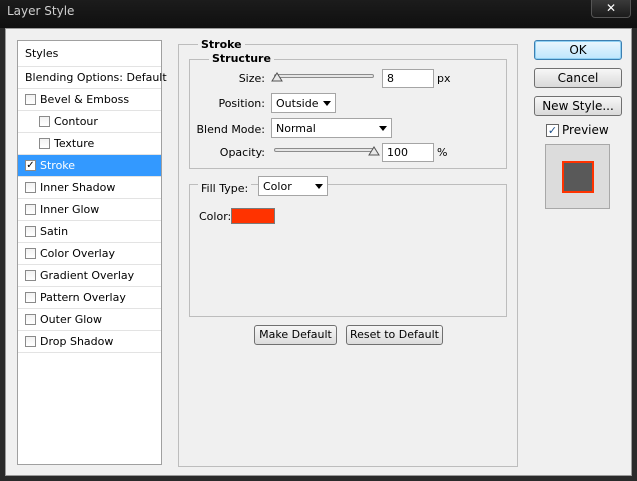  What do you see at coordinates (85, 99) in the screenshot?
I see `style-item-label: Bevel & Emboss` at bounding box center [85, 99].